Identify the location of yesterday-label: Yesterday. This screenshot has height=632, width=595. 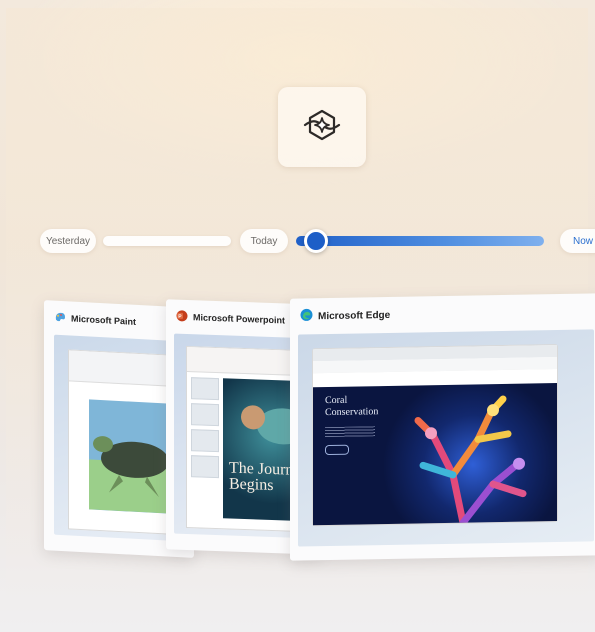
(68, 241).